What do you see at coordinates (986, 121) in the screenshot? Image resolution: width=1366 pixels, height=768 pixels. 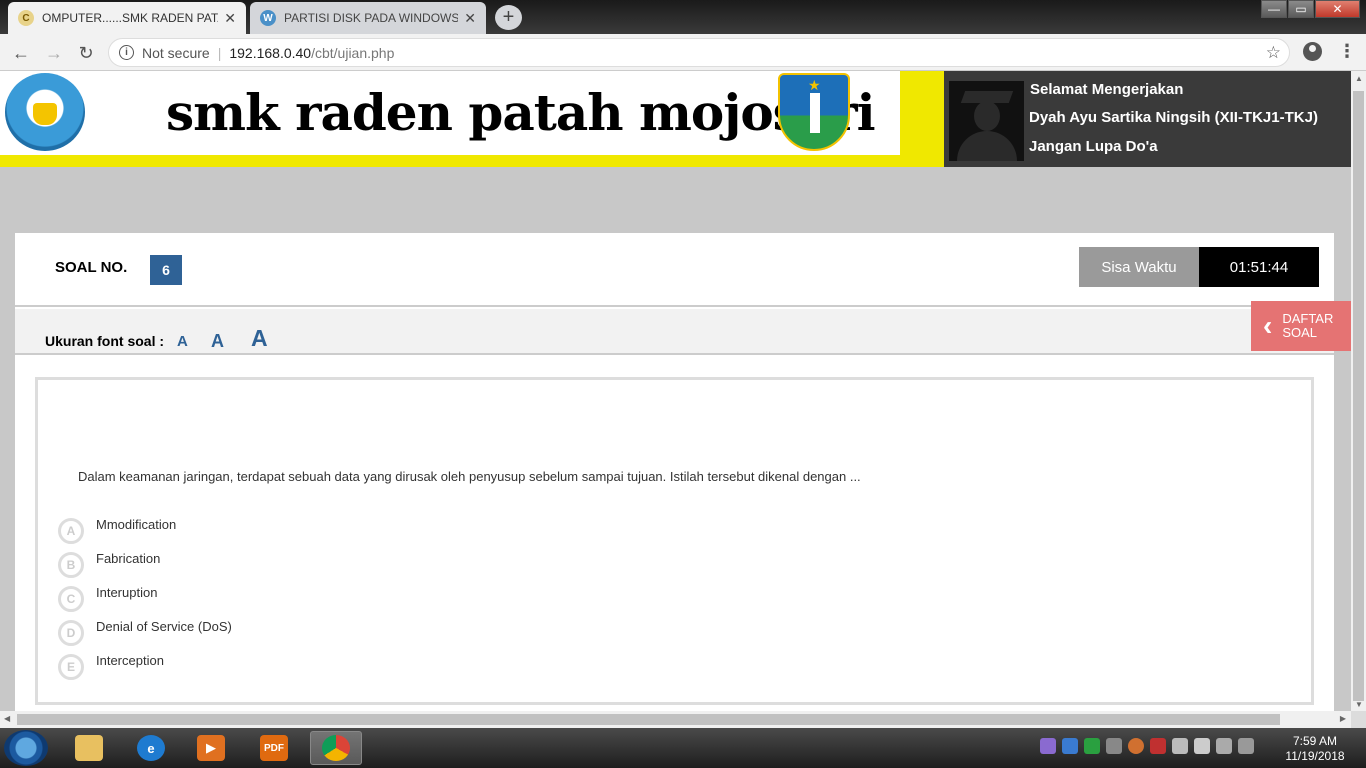 I see `avatar` at bounding box center [986, 121].